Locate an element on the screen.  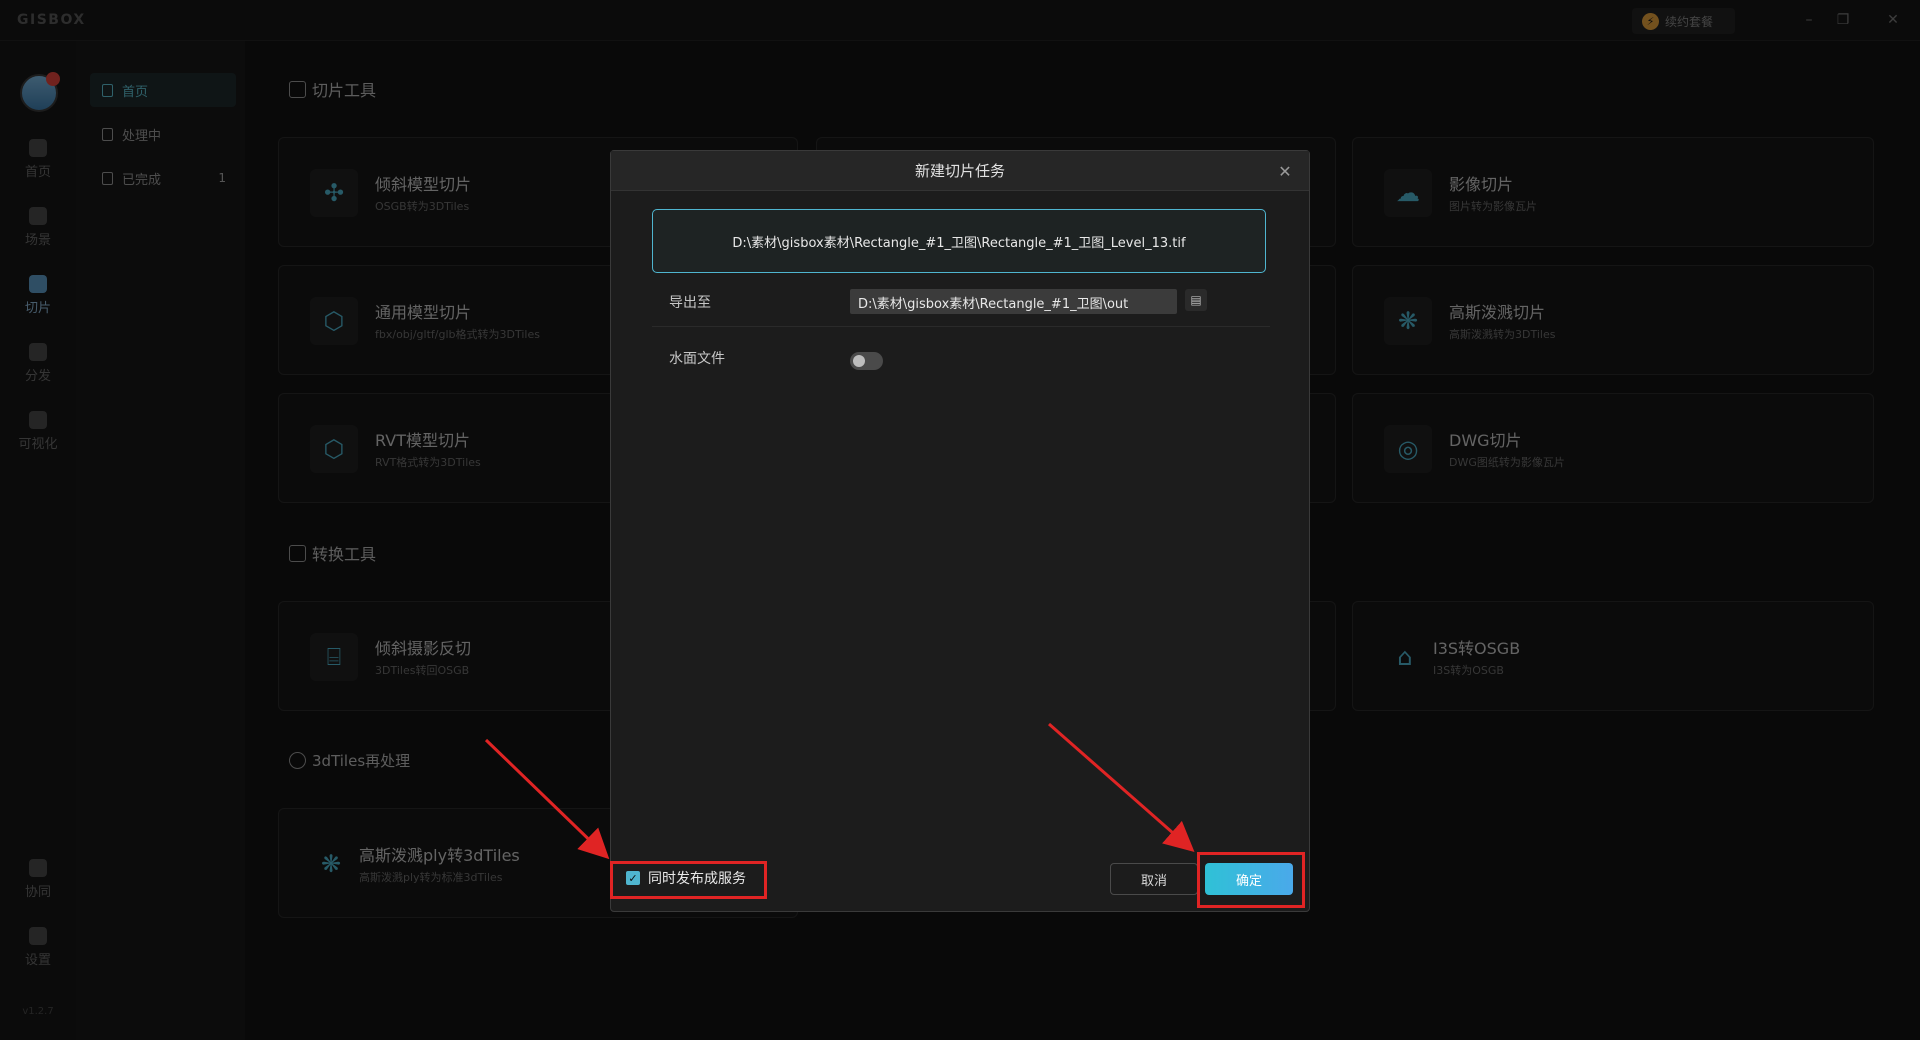
annotation-highlight-confirm is located at coordinates (1251, 880).